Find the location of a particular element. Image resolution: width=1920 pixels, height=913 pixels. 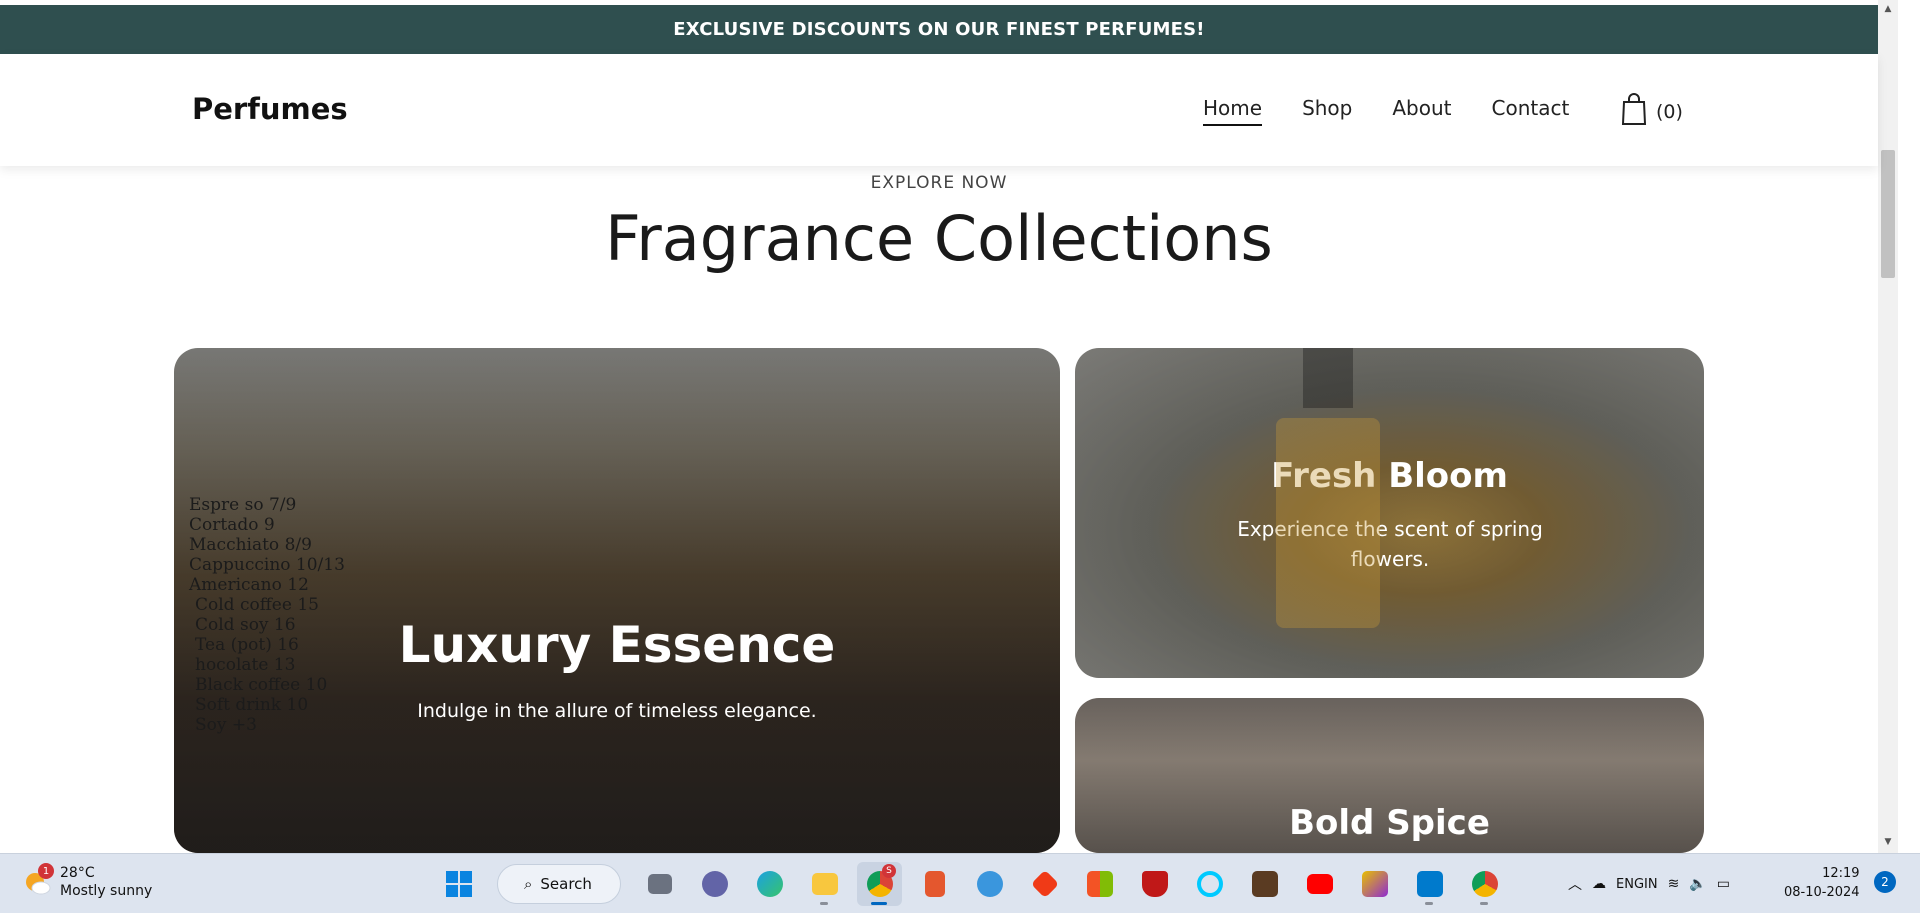

nav-link-about: About is located at coordinates (1421, 111).